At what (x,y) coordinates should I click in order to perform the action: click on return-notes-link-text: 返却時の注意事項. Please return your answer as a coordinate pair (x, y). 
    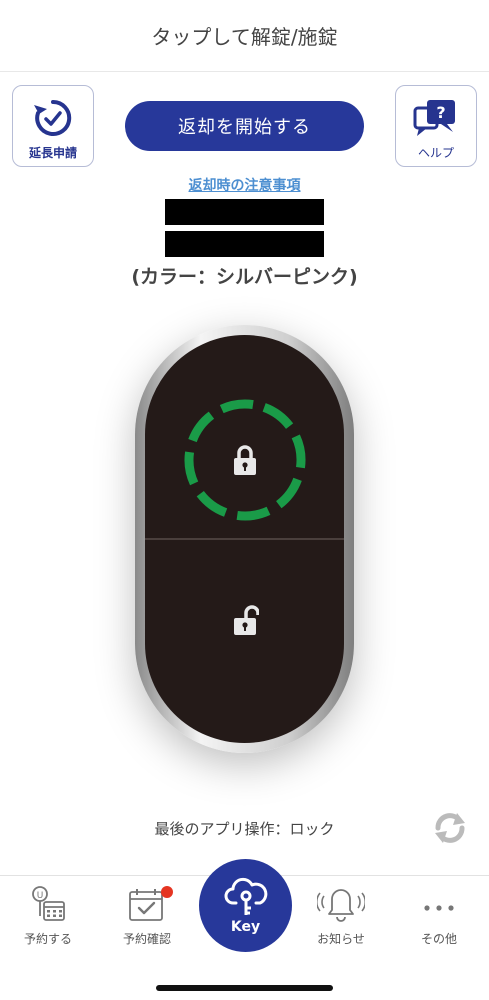
    Looking at the image, I should click on (245, 186).